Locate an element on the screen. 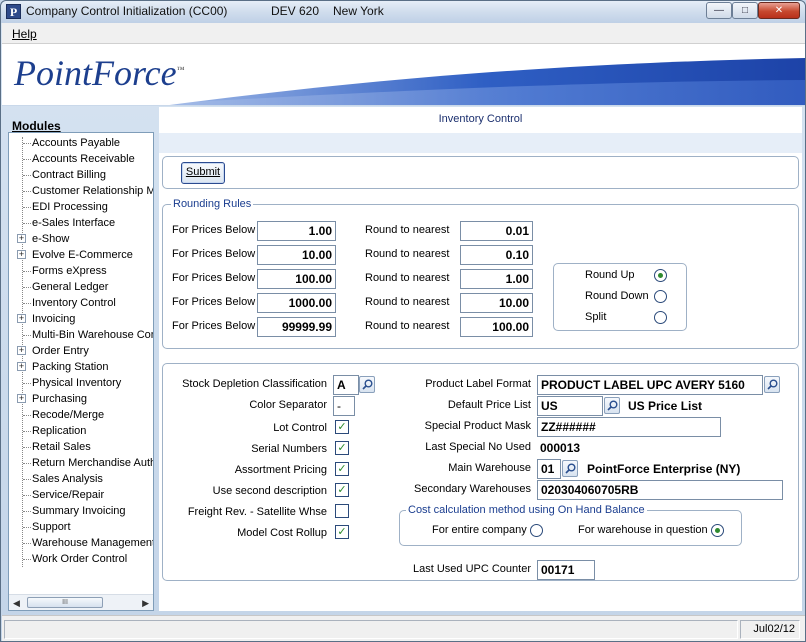 This screenshot has width=806, height=642. rounding-mode-split-radio is located at coordinates (660, 317).